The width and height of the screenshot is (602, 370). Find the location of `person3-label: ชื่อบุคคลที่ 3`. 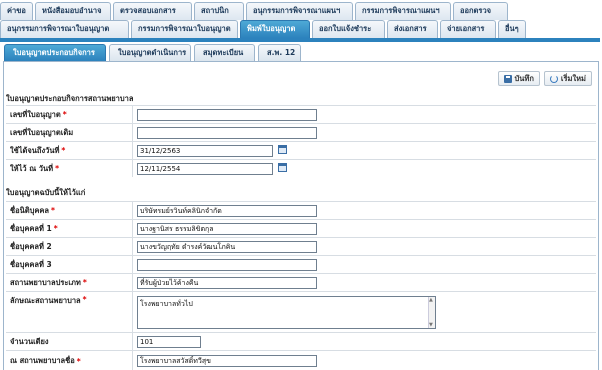

person3-label: ชื่อบุคคลที่ 3 is located at coordinates (31, 264).